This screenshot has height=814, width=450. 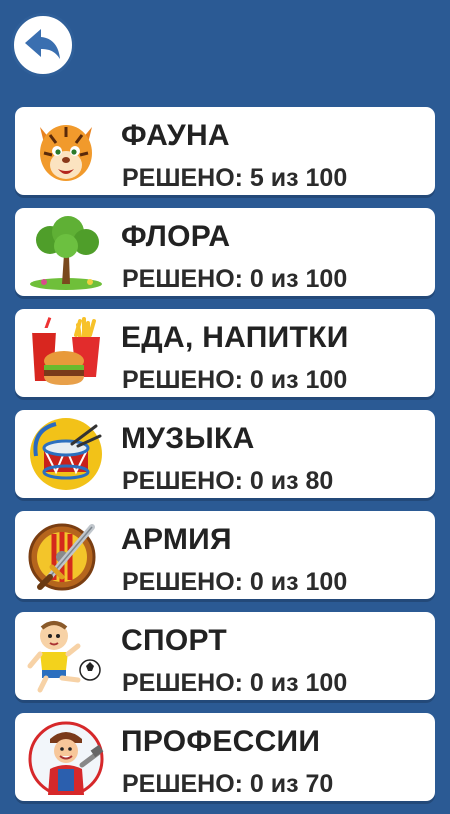 I want to click on undo-arrow-icon, so click(x=43, y=45).